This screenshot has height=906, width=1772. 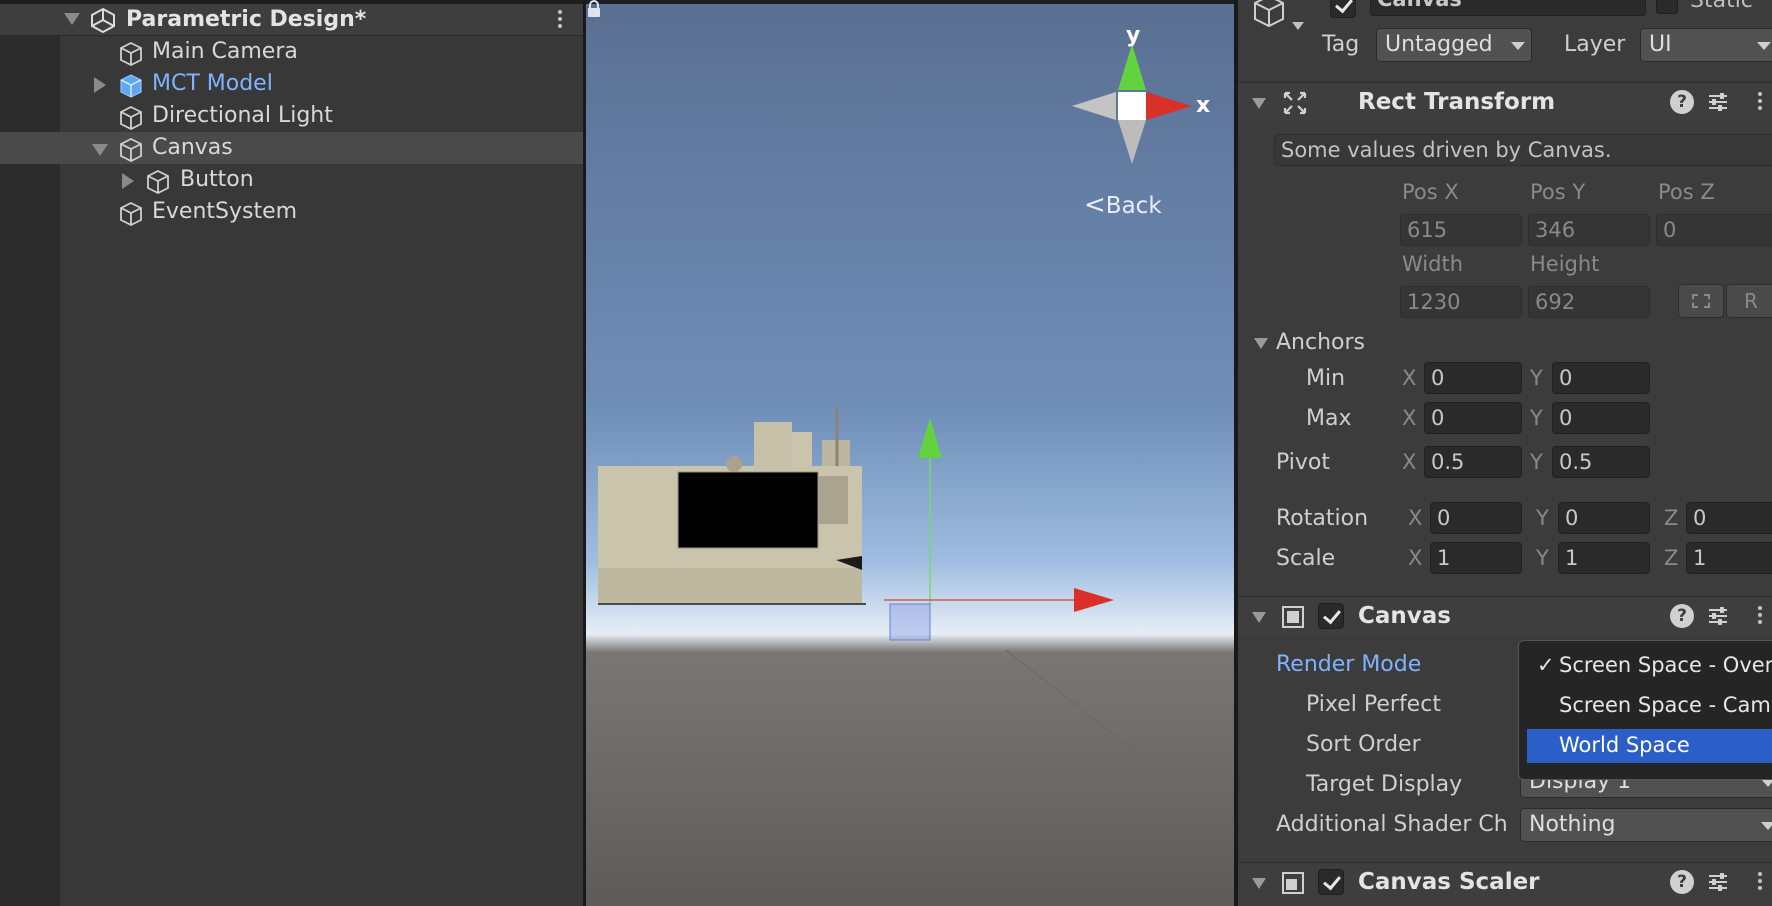 I want to click on static-label: Static, so click(x=1721, y=6).